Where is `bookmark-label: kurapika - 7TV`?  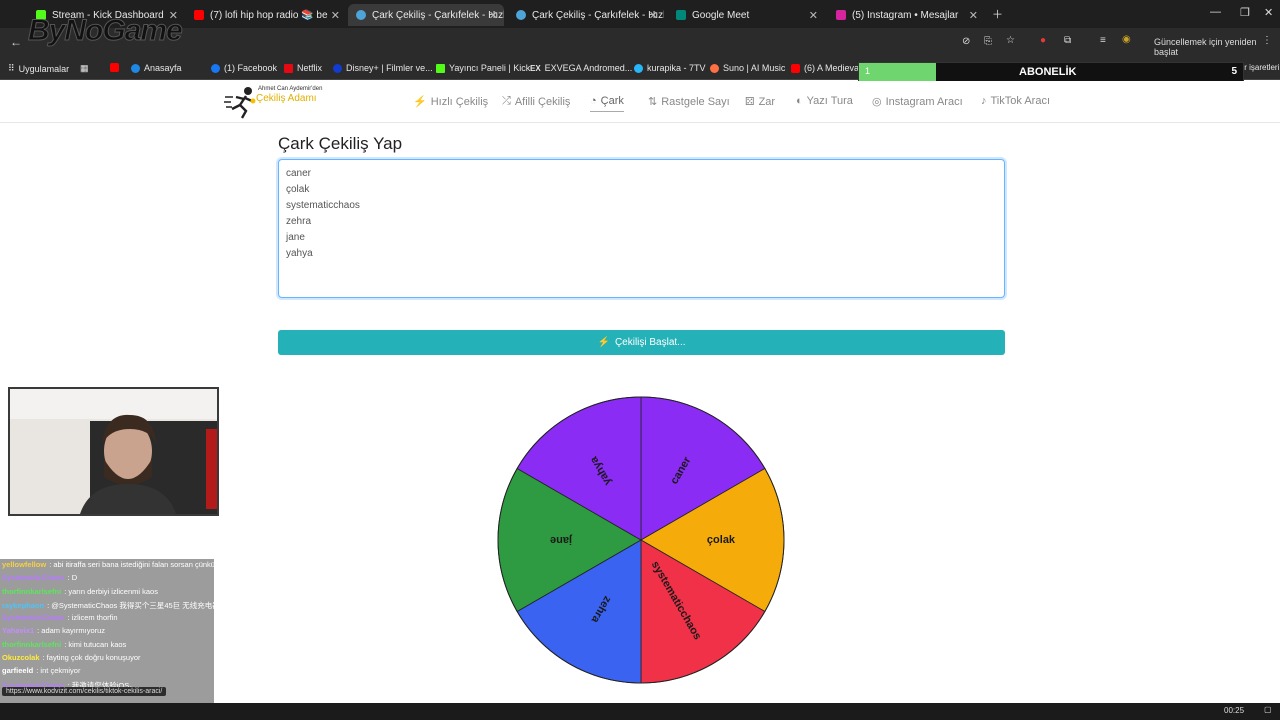 bookmark-label: kurapika - 7TV is located at coordinates (676, 68).